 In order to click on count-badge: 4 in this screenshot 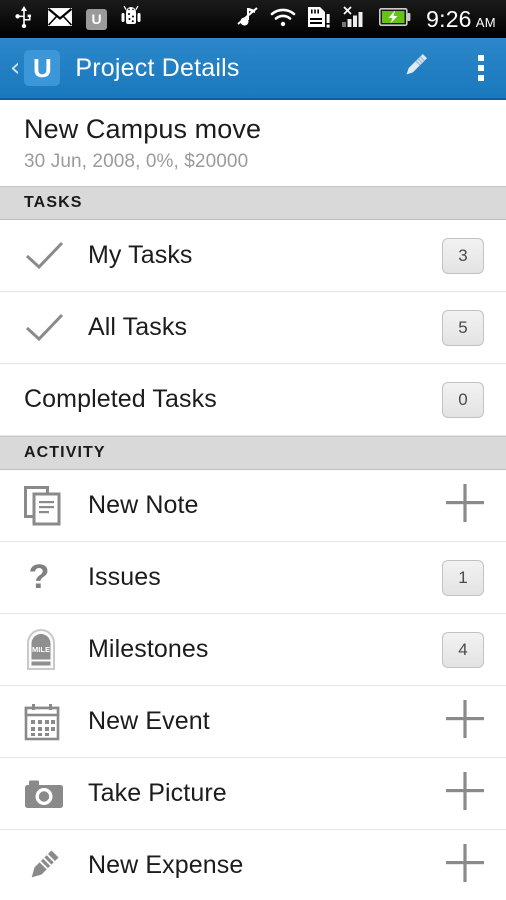, I will do `click(463, 649)`.